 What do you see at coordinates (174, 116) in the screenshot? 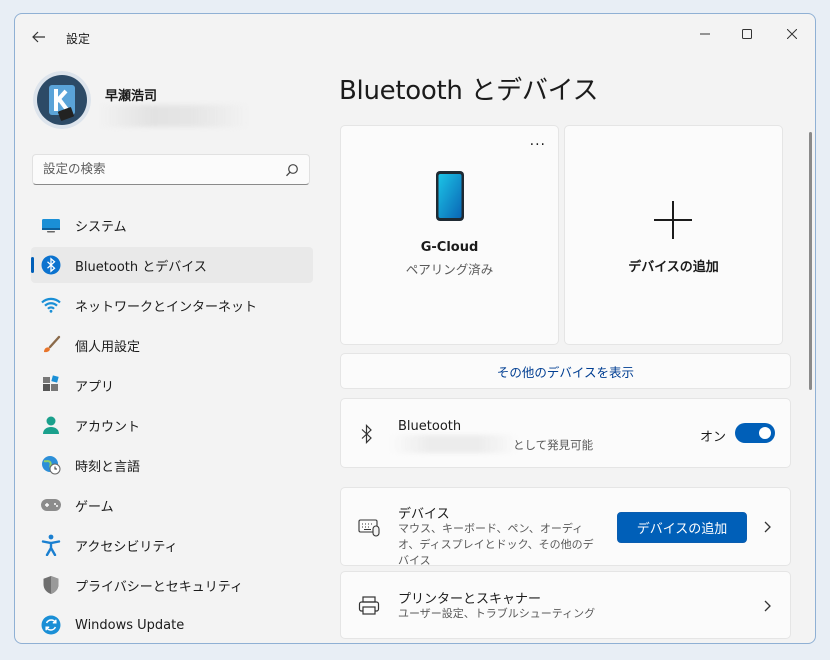
I see `user-email-redacted` at bounding box center [174, 116].